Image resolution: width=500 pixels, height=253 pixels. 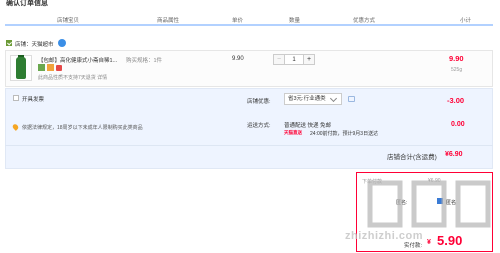 What do you see at coordinates (456, 58) in the screenshot?
I see `item-subtotal: 9.90` at bounding box center [456, 58].